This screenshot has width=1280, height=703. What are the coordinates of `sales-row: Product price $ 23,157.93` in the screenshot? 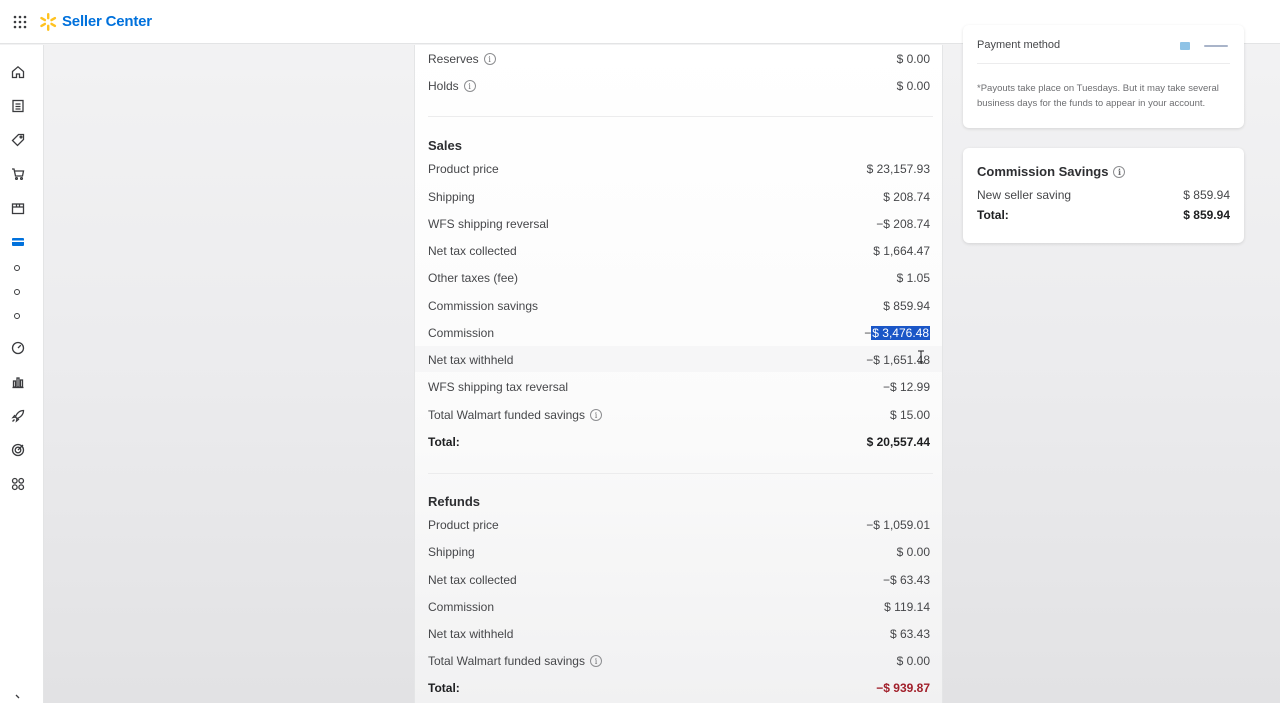 It's located at (679, 169).